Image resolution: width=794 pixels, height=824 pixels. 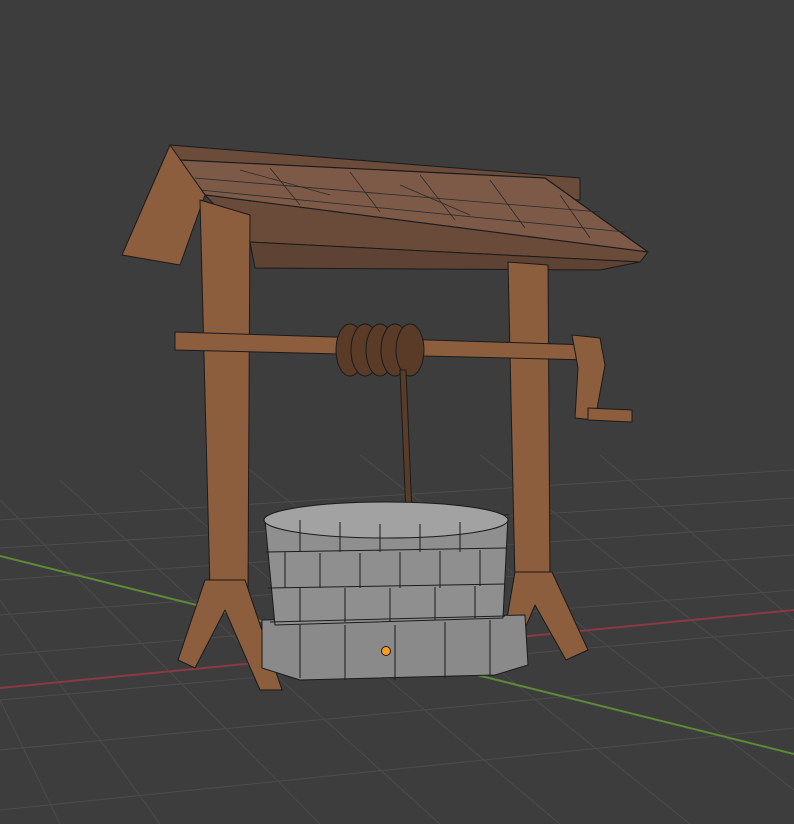 I want to click on crank-arm, so click(x=588, y=377).